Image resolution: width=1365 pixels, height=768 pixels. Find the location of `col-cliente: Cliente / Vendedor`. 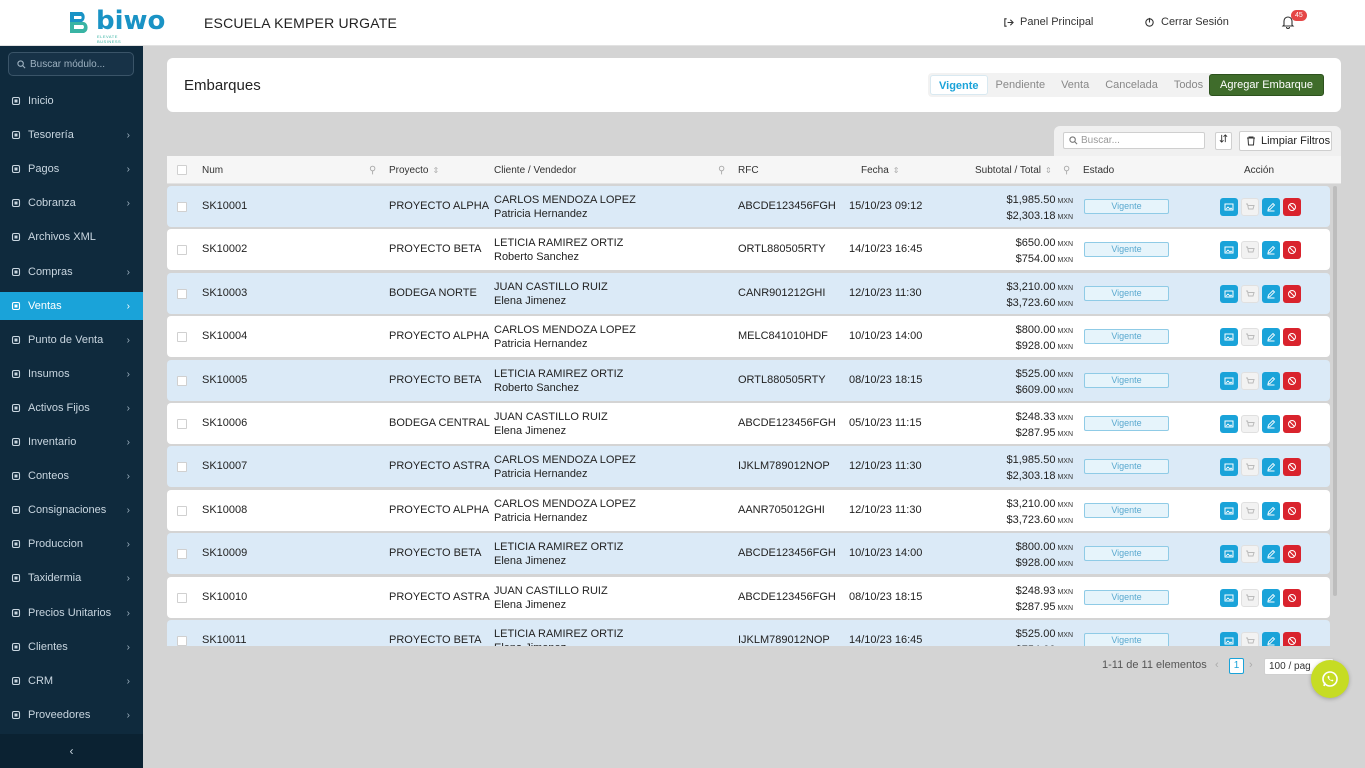

col-cliente: Cliente / Vendedor is located at coordinates (535, 170).